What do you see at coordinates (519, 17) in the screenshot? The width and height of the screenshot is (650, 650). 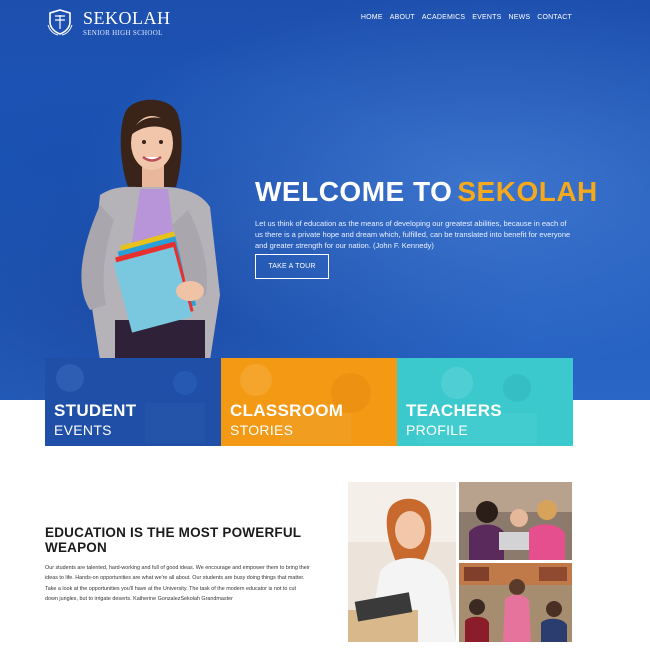 I see `nav-news: NEWS` at bounding box center [519, 17].